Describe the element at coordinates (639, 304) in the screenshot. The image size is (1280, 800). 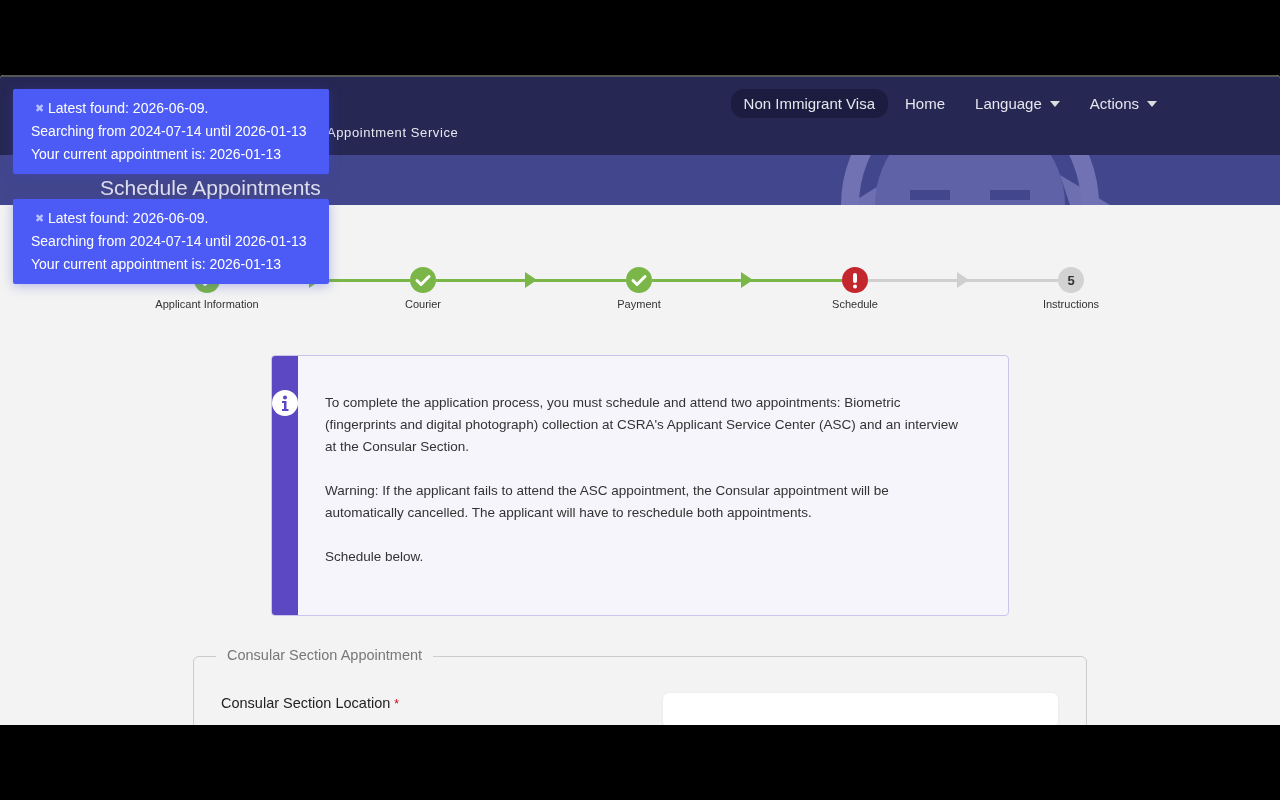
I see `step-label: Payment` at that location.